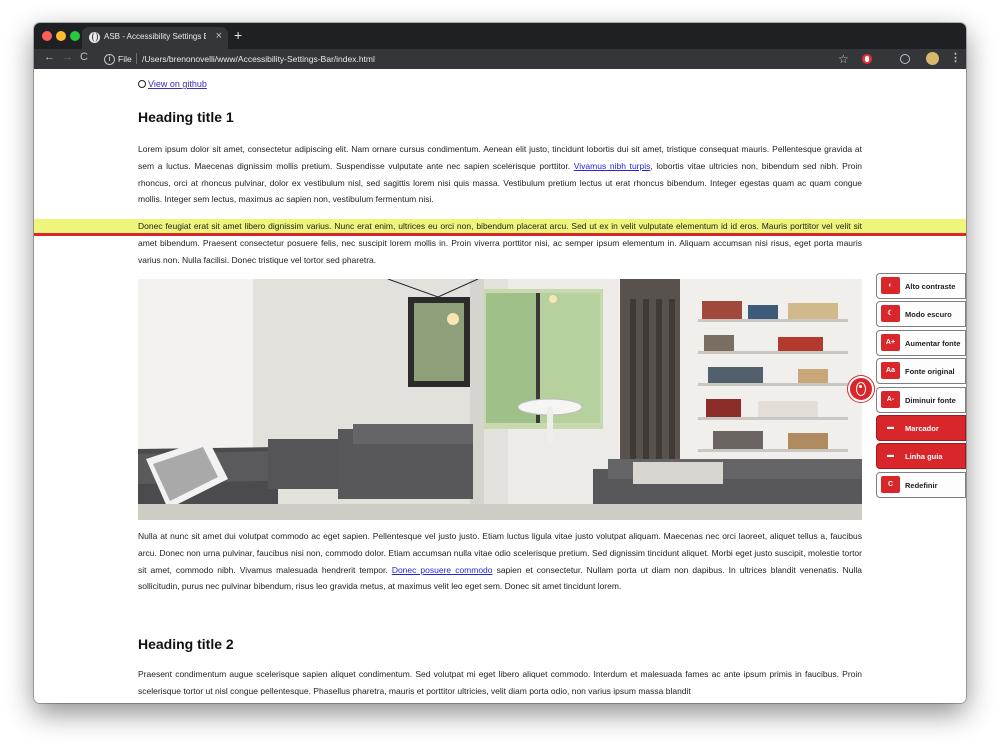  I want to click on divider, so click(136, 58).